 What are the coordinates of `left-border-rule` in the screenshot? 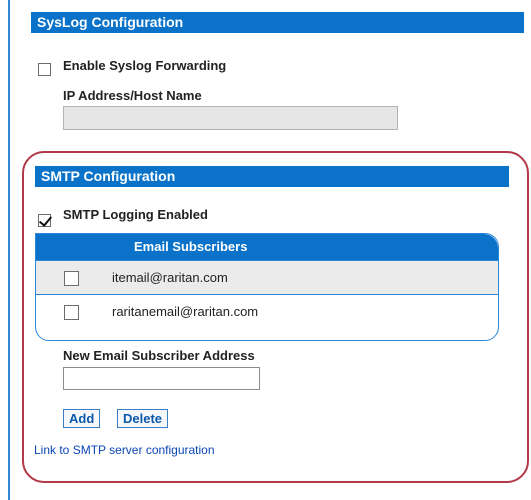 It's located at (9, 250).